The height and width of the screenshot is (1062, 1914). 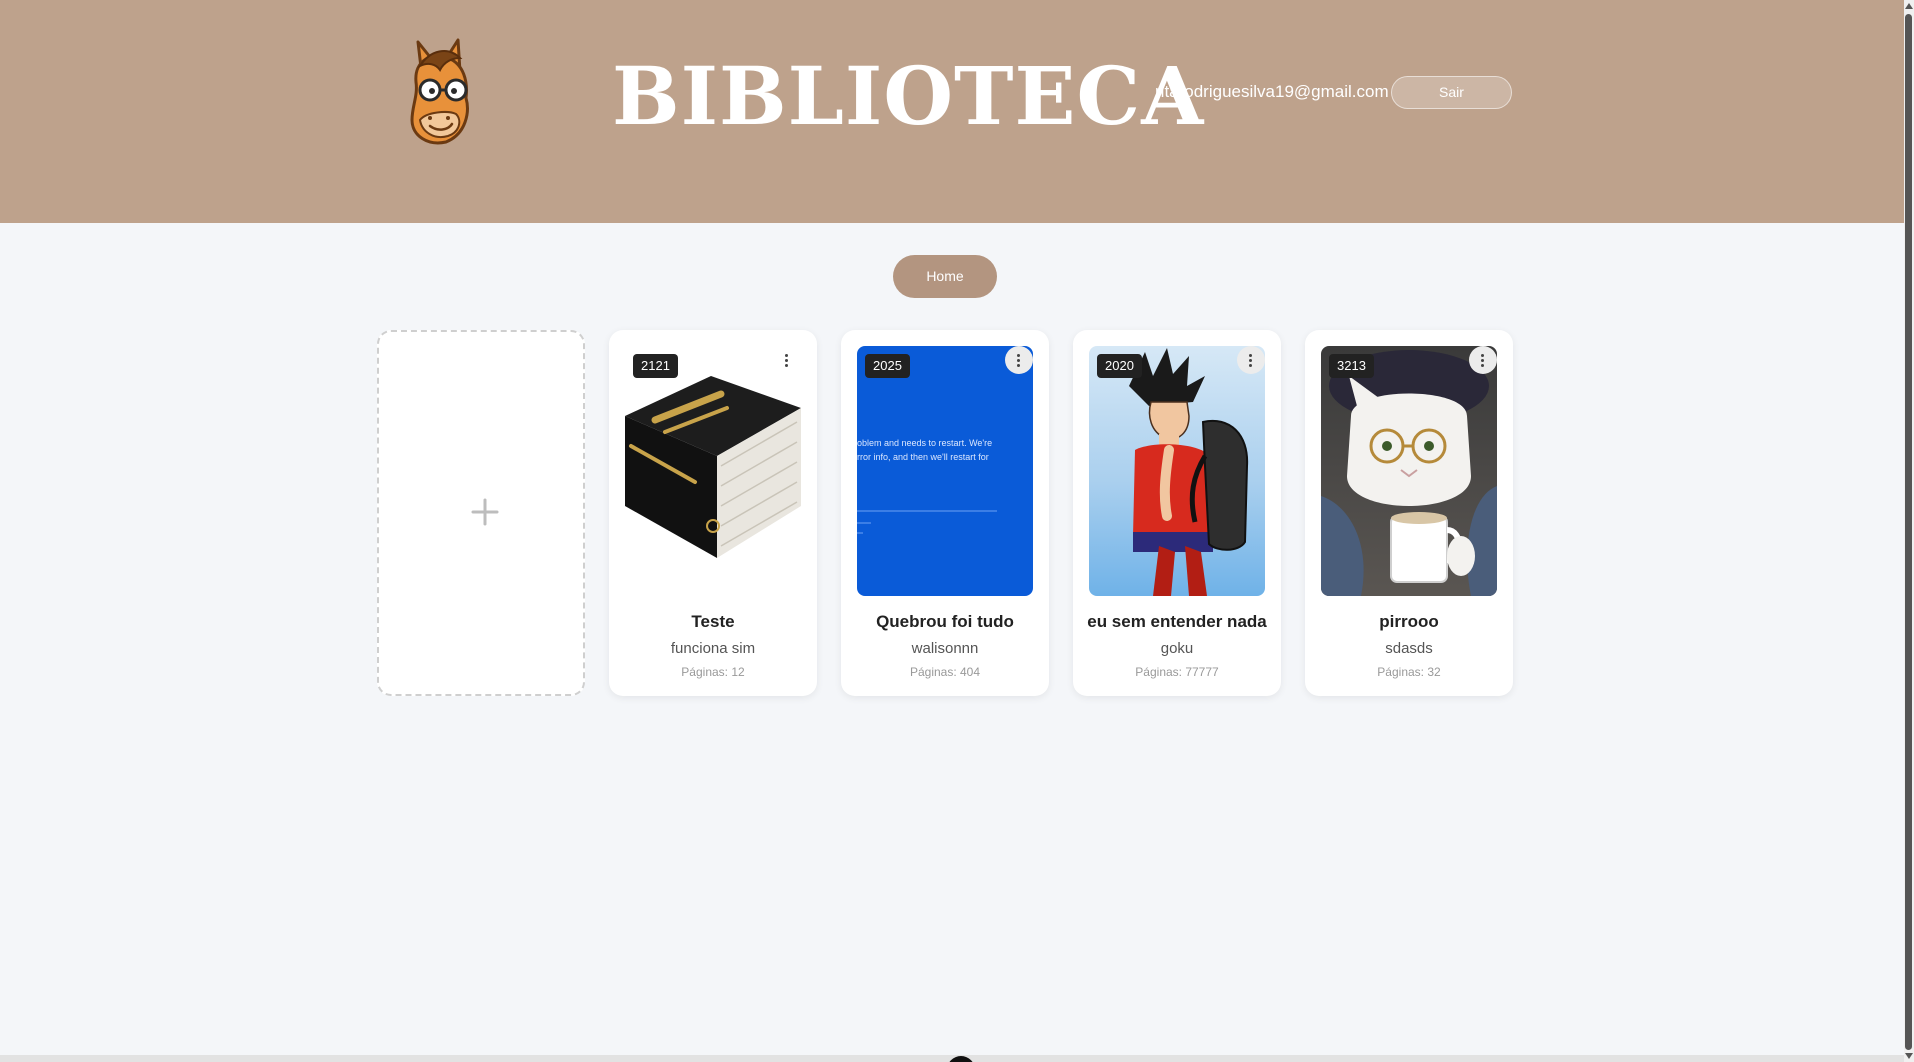 I want to click on home-button: Home, so click(x=945, y=276).